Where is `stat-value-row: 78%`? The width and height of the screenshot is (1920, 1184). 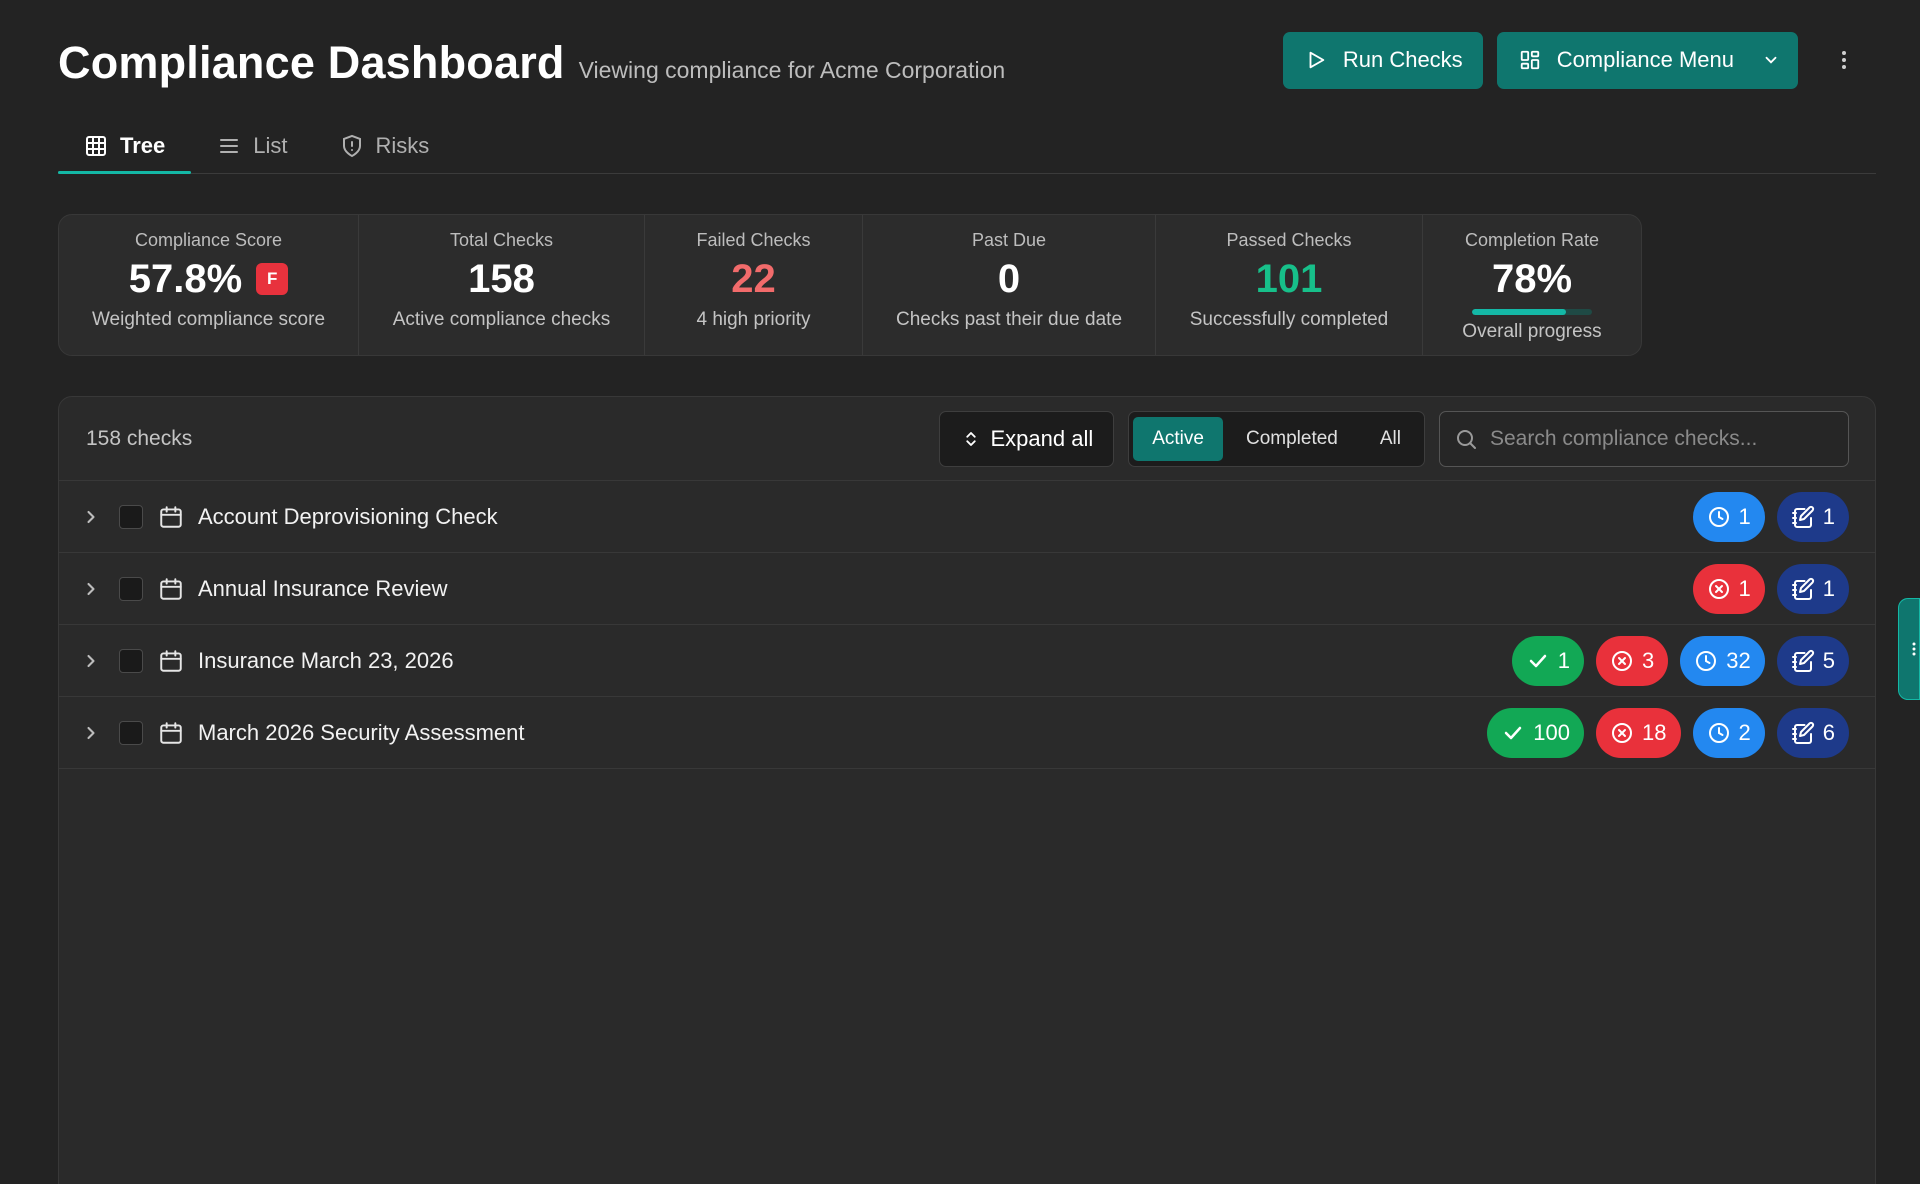
stat-value-row: 78% is located at coordinates (1532, 279).